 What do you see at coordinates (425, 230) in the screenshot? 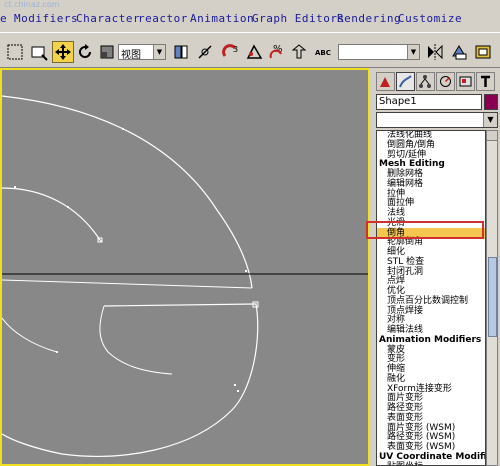
I see `highlight-annotation-box` at bounding box center [425, 230].